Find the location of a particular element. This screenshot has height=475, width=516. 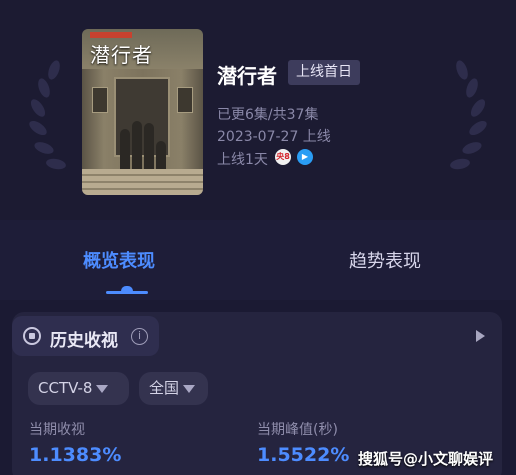

region-dropdown: 全国 is located at coordinates (173, 388).